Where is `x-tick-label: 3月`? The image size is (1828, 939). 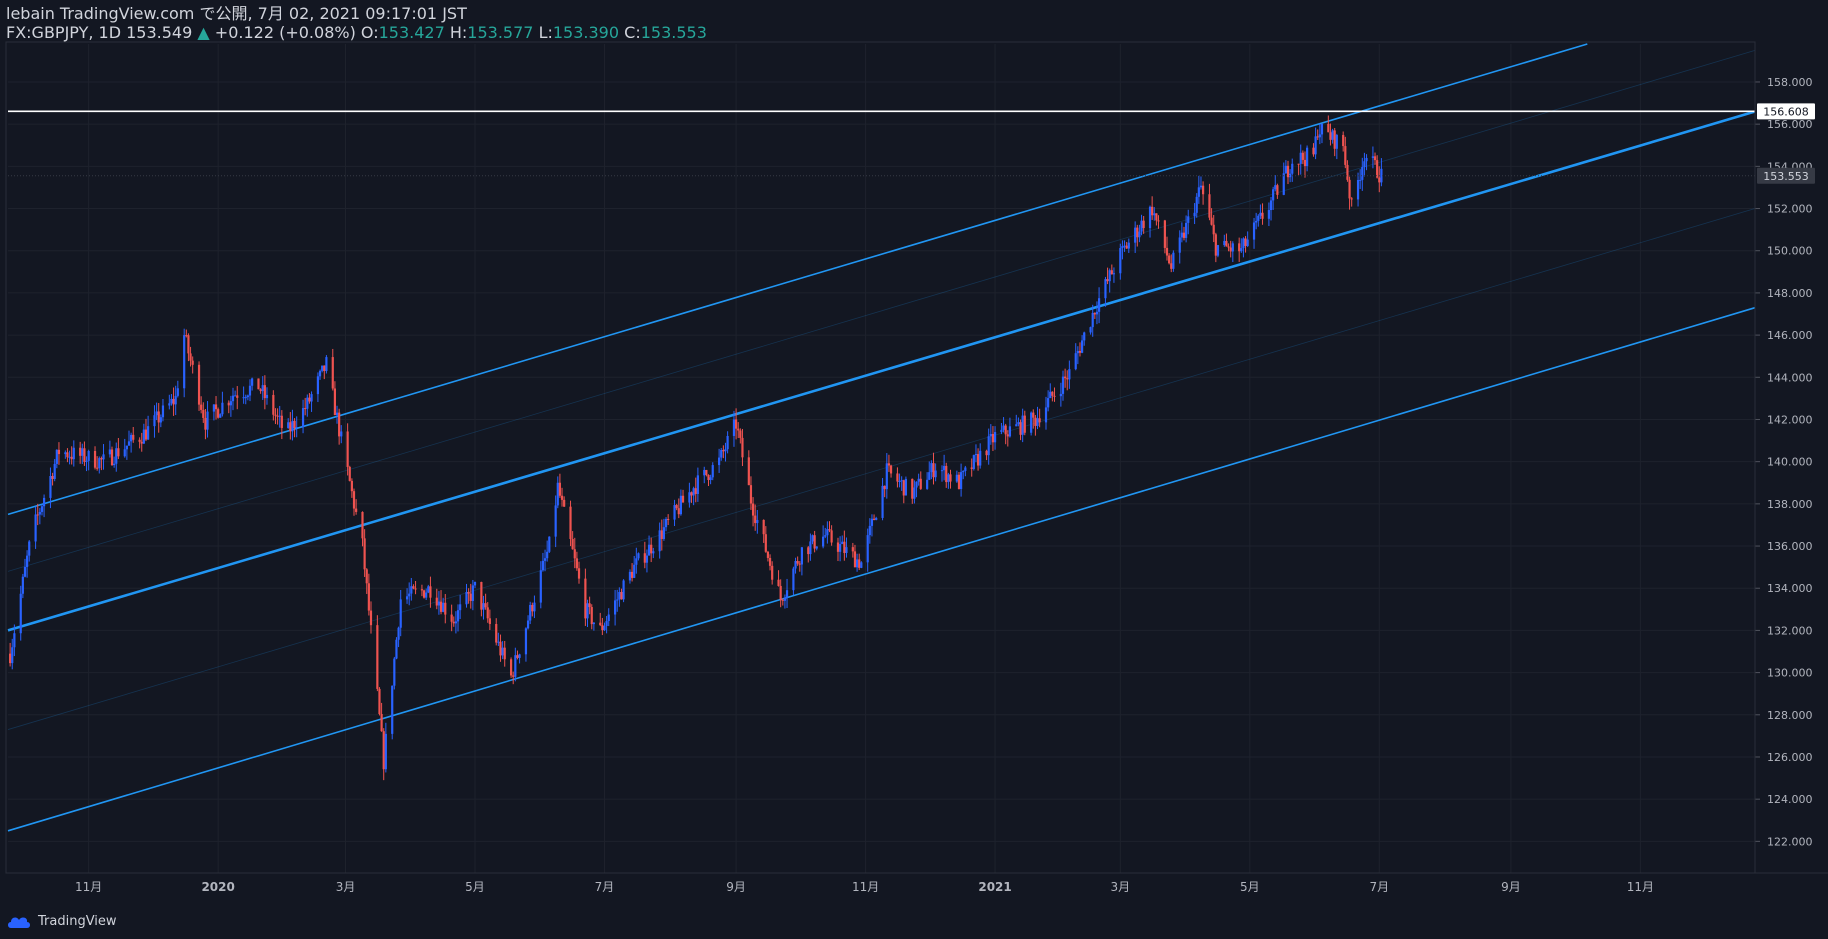
x-tick-label: 3月 is located at coordinates (1120, 887).